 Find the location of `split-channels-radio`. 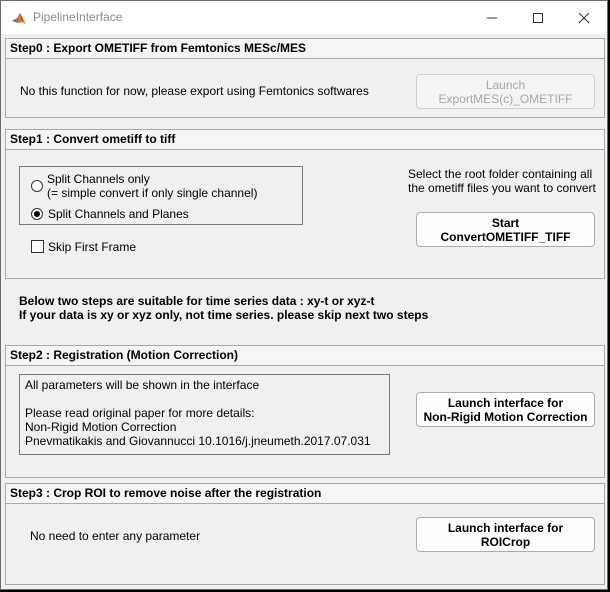

split-channels-radio is located at coordinates (37, 186).